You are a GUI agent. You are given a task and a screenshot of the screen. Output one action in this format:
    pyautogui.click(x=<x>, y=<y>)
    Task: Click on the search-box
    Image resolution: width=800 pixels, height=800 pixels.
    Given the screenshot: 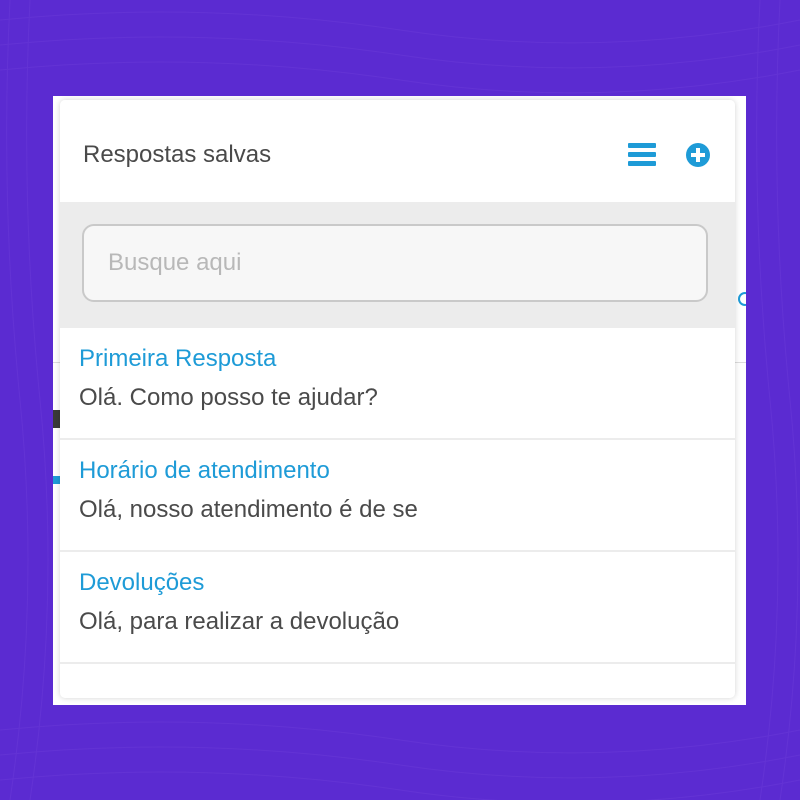 What is the action you would take?
    pyautogui.click(x=395, y=263)
    